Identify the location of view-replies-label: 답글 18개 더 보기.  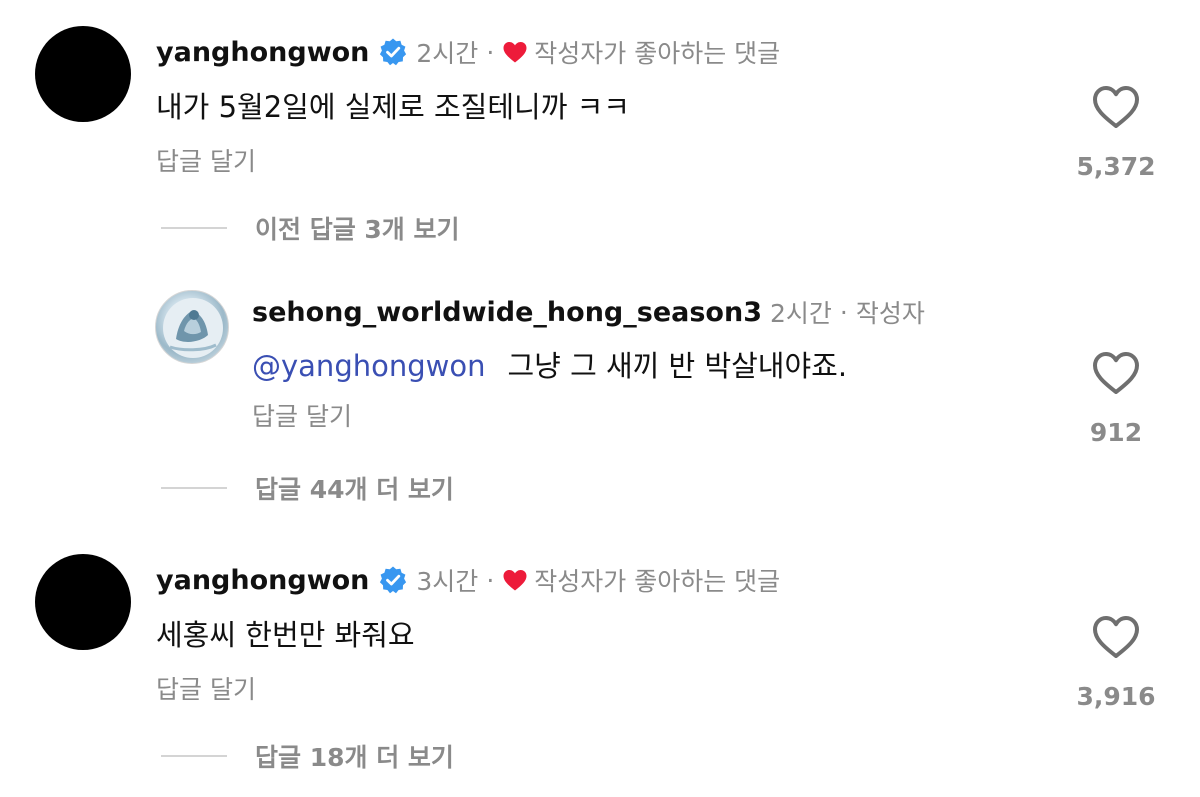
(354, 757).